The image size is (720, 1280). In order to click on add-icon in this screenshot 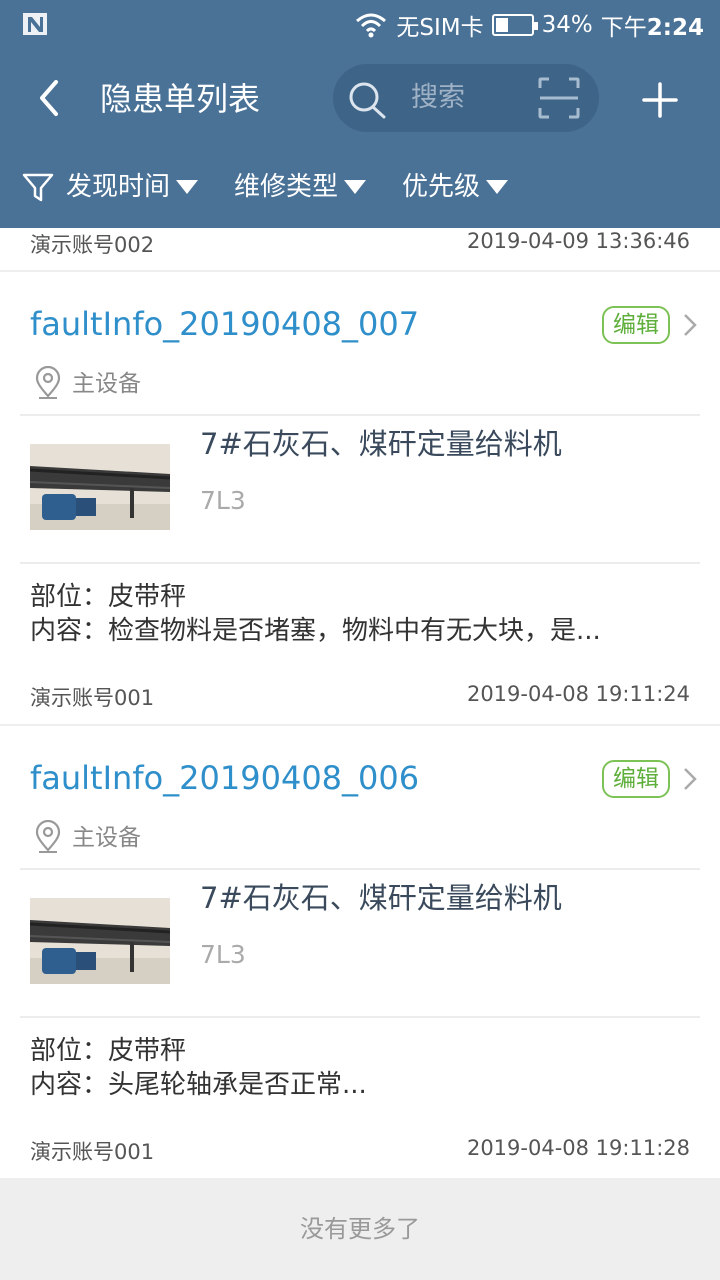, I will do `click(660, 100)`.